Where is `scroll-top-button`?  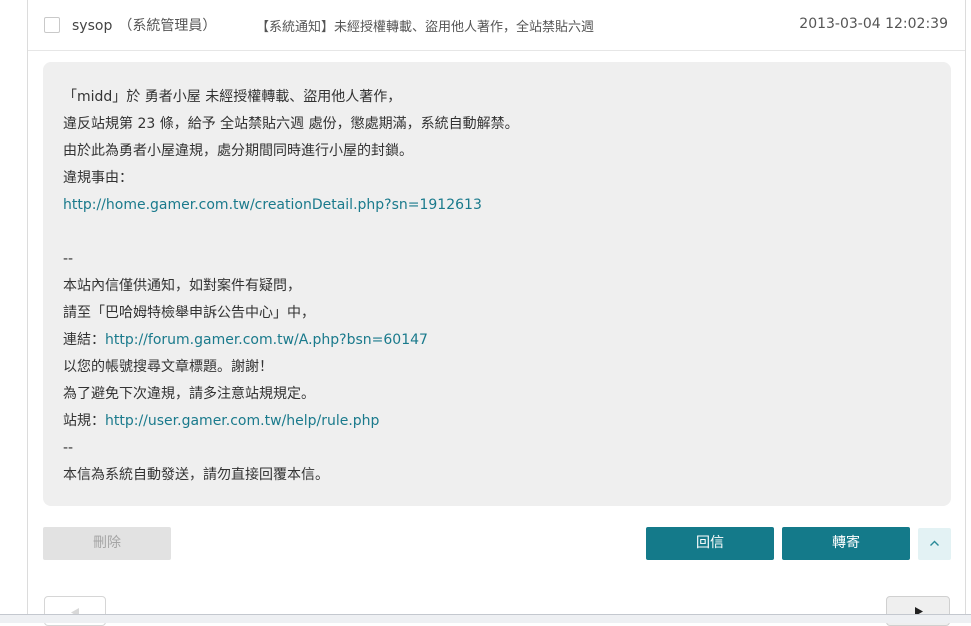 scroll-top-button is located at coordinates (934, 544).